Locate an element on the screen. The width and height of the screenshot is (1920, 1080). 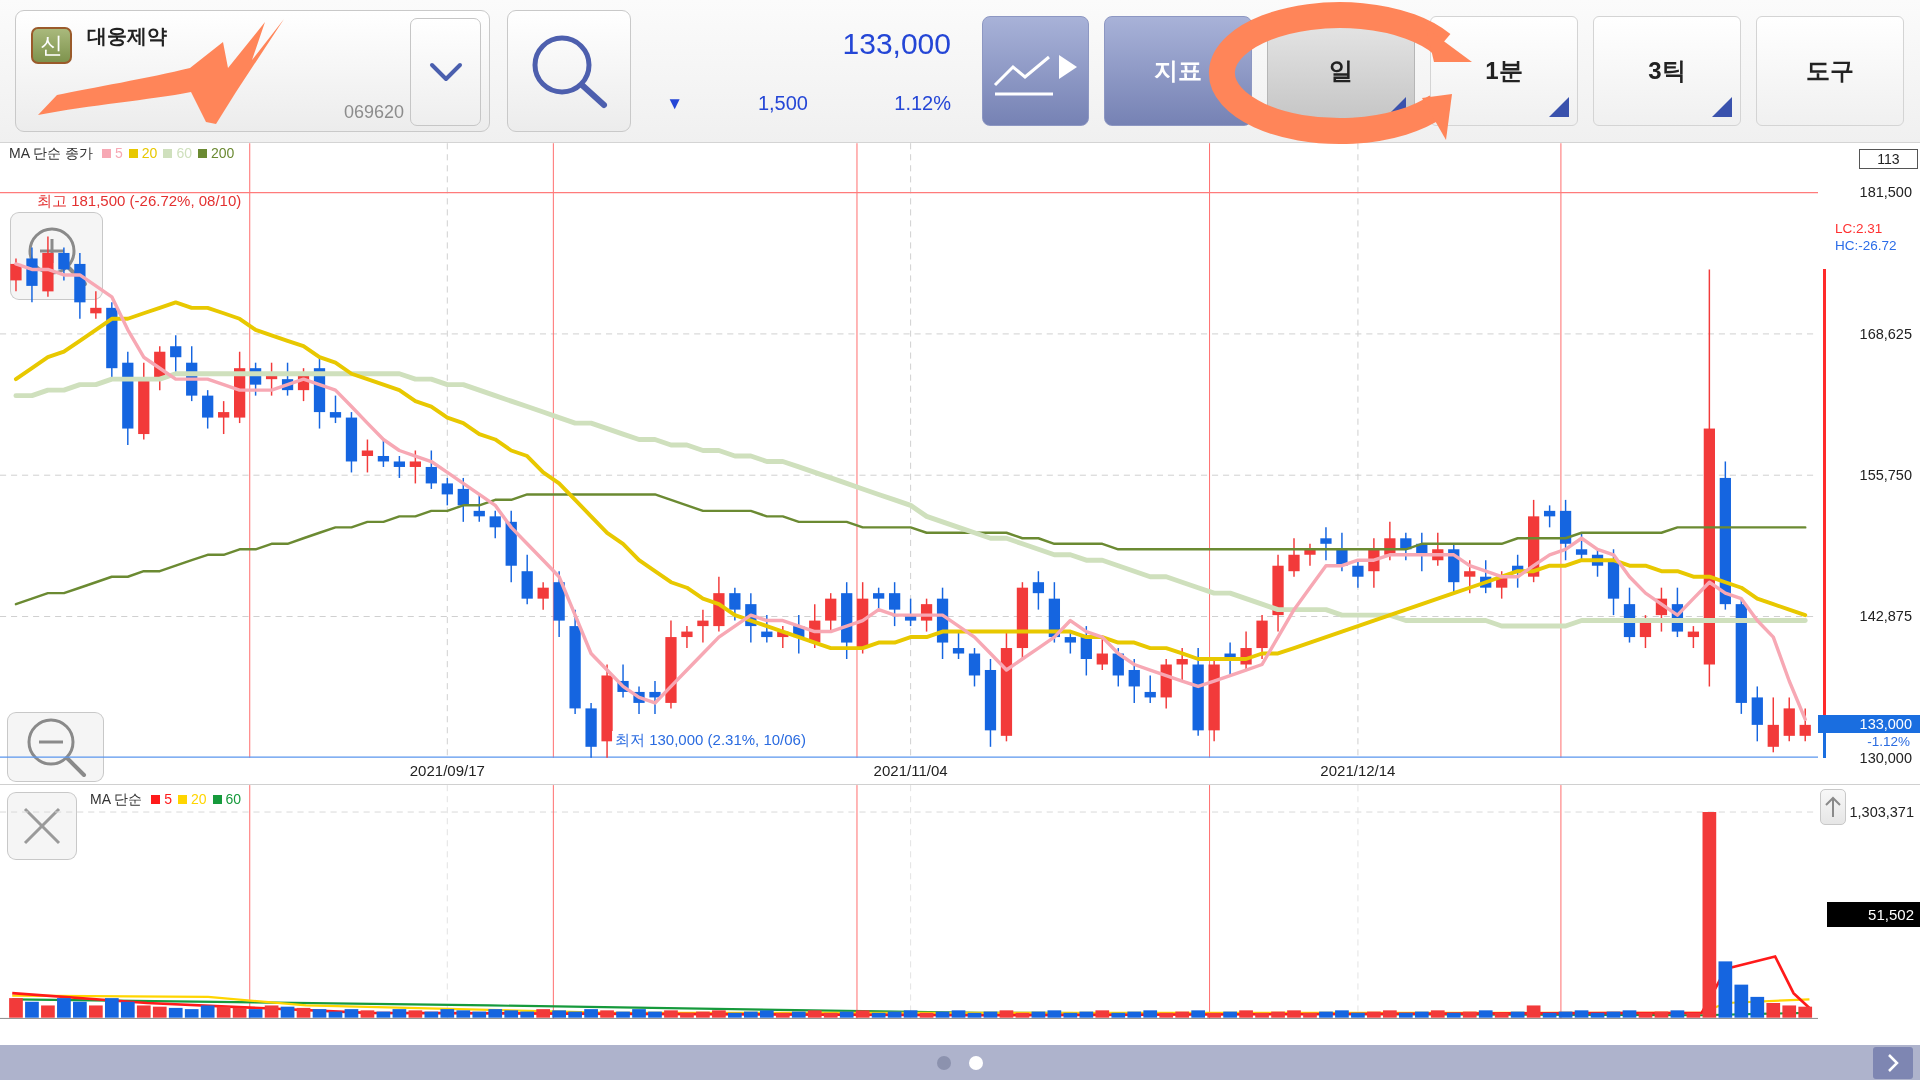
close-icon is located at coordinates (42, 826).